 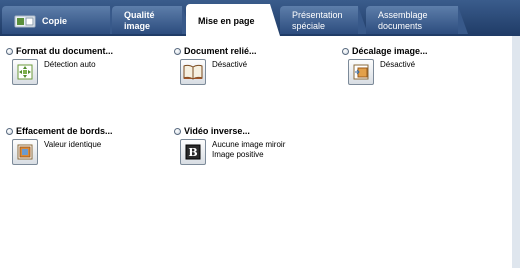 I want to click on tab-presentation-speciale: Présentation spéciale, so click(x=324, y=20).